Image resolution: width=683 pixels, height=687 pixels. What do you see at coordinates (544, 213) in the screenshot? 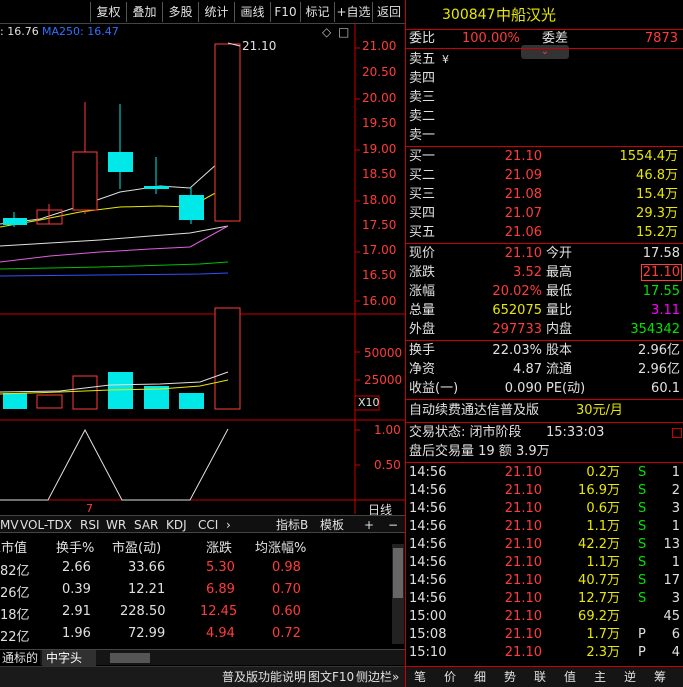
I see `buy-row-4: 买四 21.07 29.3万` at bounding box center [544, 213].